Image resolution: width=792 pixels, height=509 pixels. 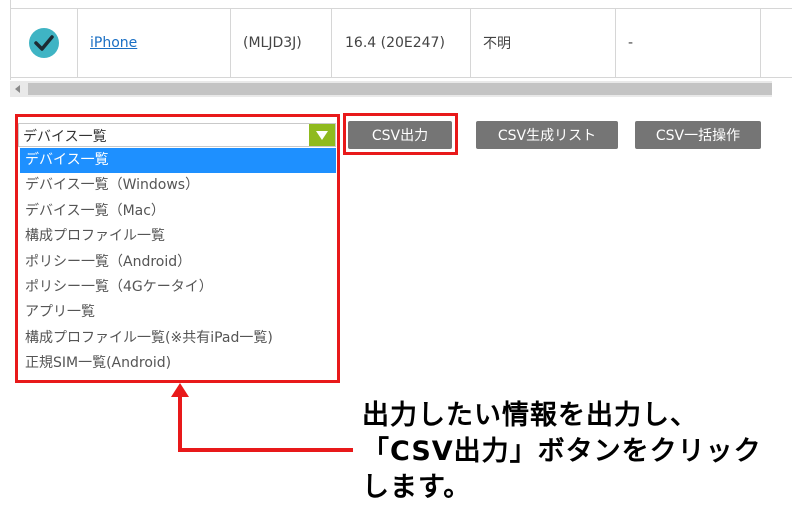 What do you see at coordinates (281, 43) in the screenshot?
I see `table-cell-model: (MLJD3J)` at bounding box center [281, 43].